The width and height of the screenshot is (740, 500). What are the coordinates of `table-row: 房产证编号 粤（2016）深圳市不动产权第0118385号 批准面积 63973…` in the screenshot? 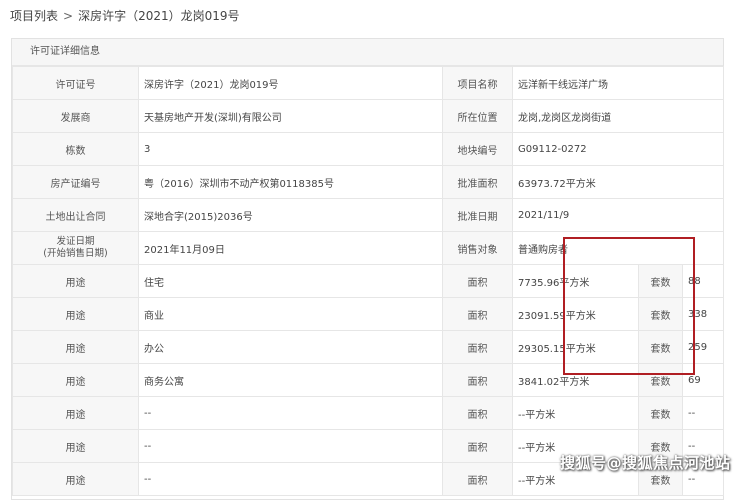 It's located at (368, 182).